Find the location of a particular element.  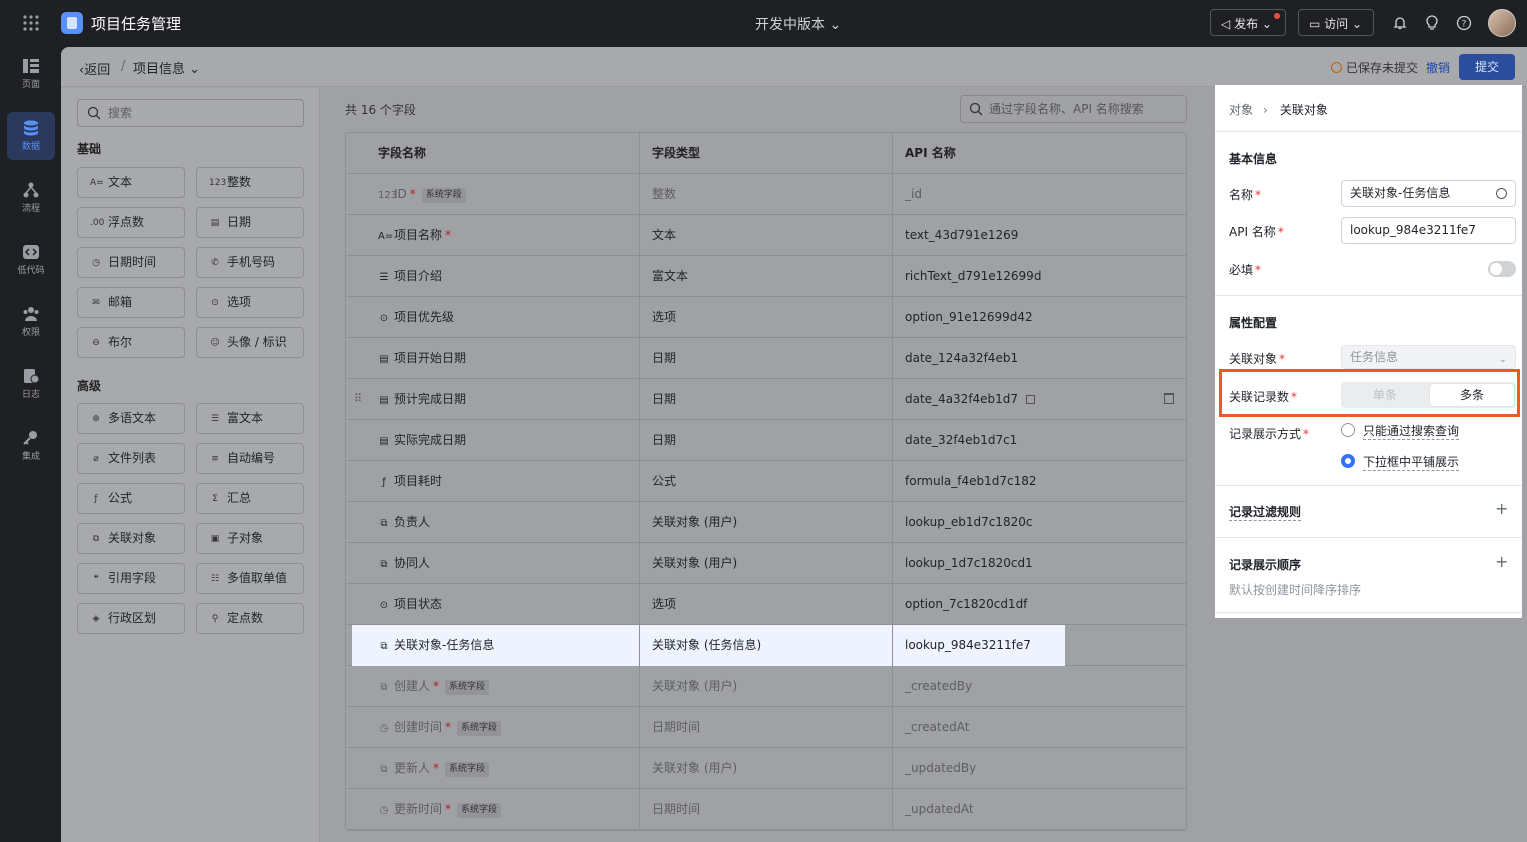

table-row: ▤ 项目开始日期 日期 date_124a32f4eb1 is located at coordinates (766, 358).